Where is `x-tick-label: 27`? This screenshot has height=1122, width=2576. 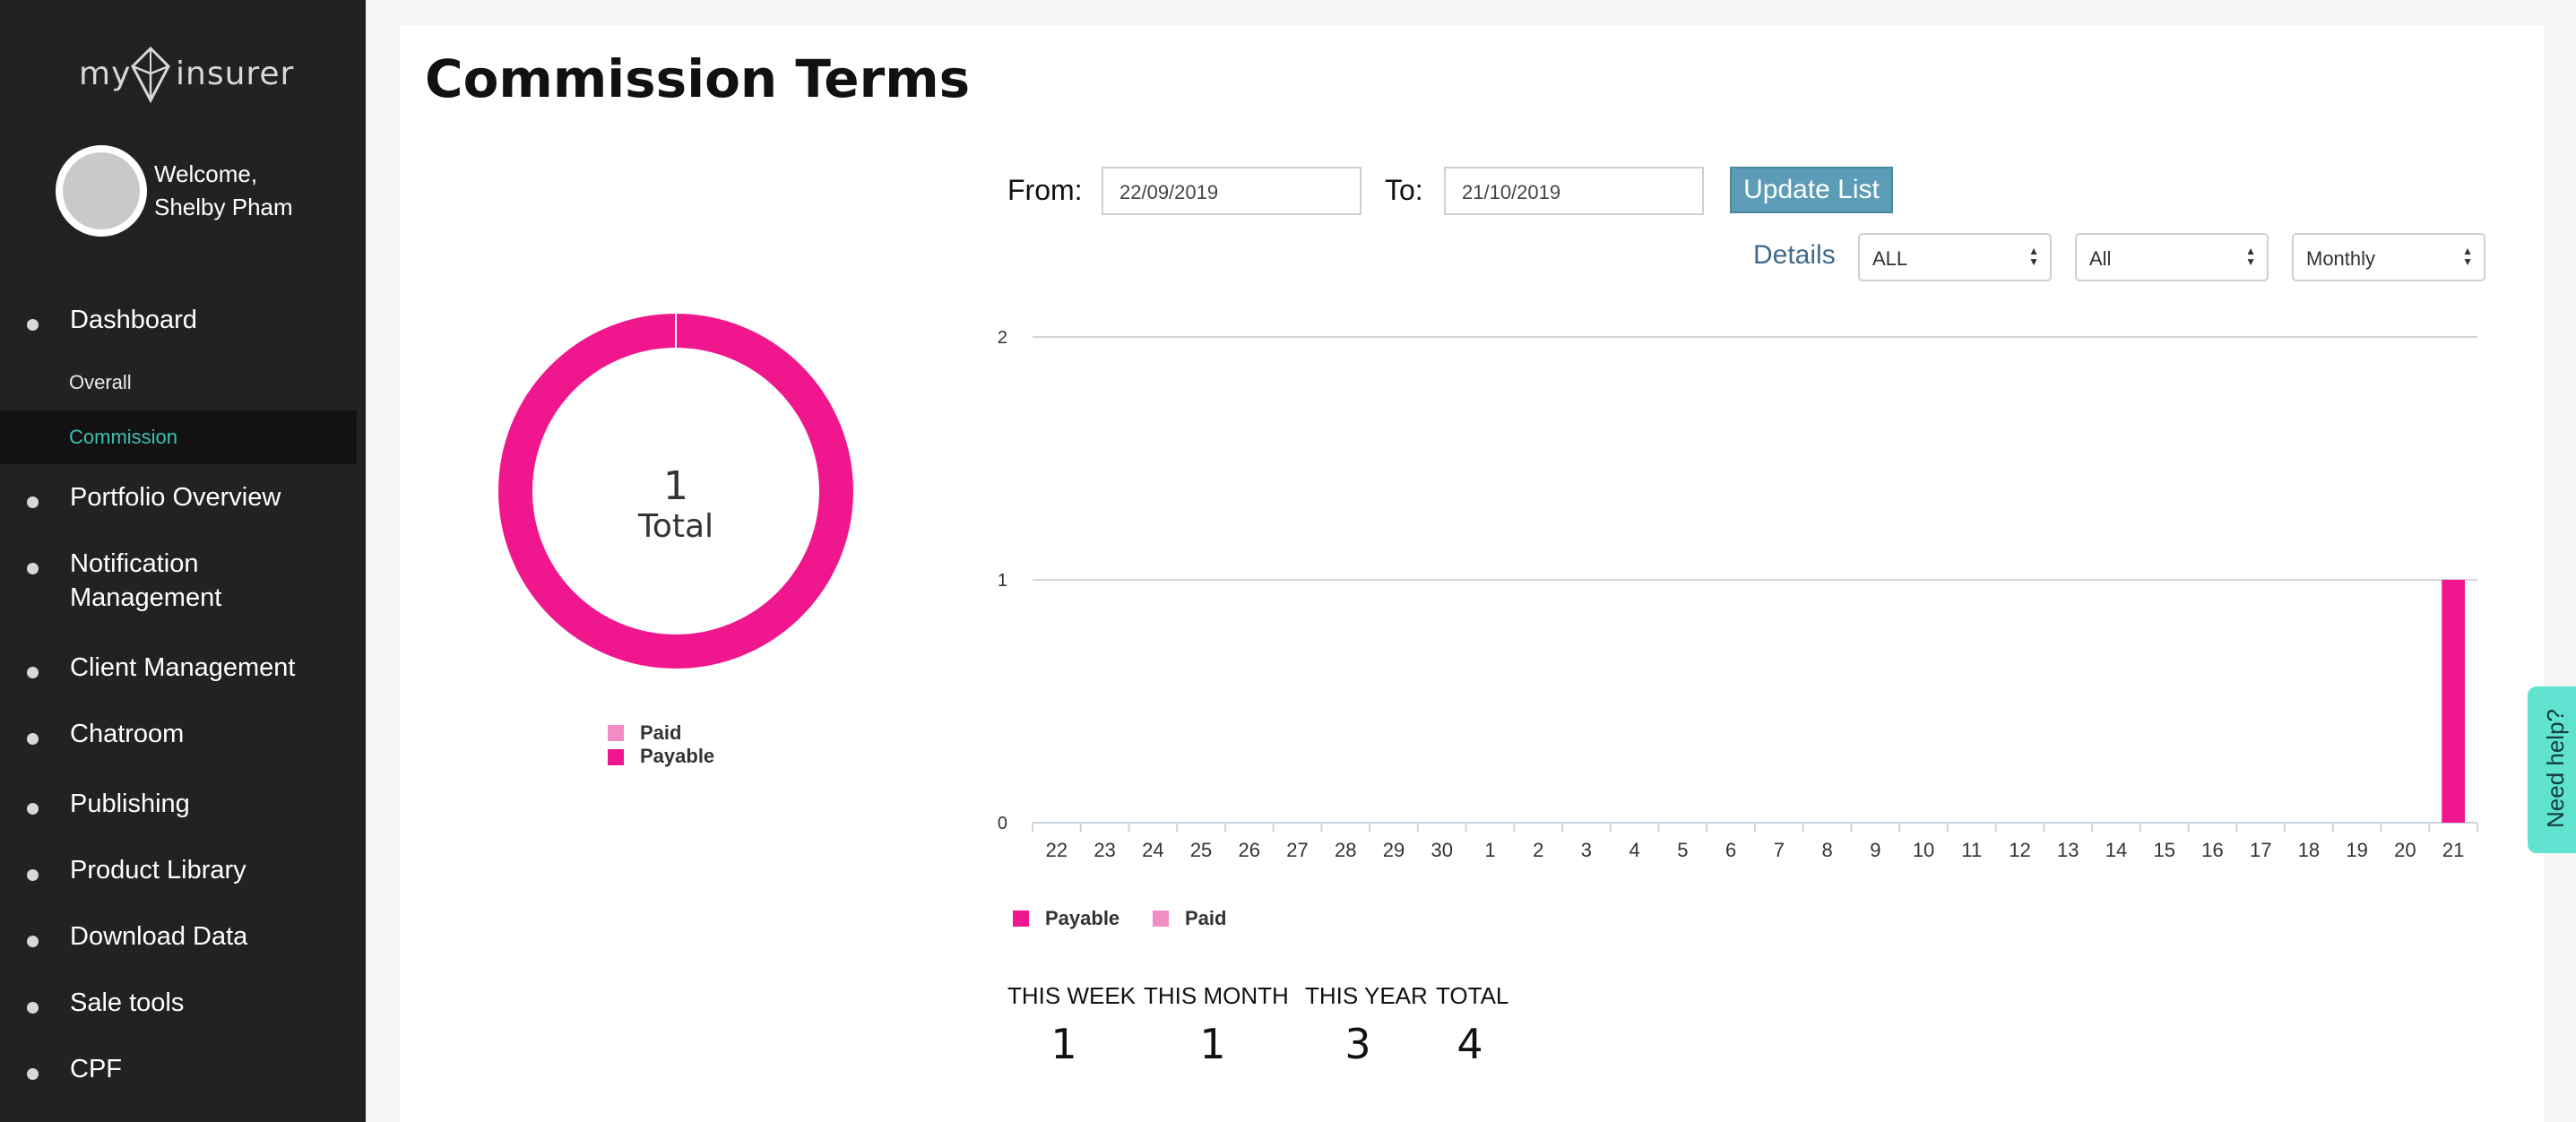 x-tick-label: 27 is located at coordinates (1297, 850).